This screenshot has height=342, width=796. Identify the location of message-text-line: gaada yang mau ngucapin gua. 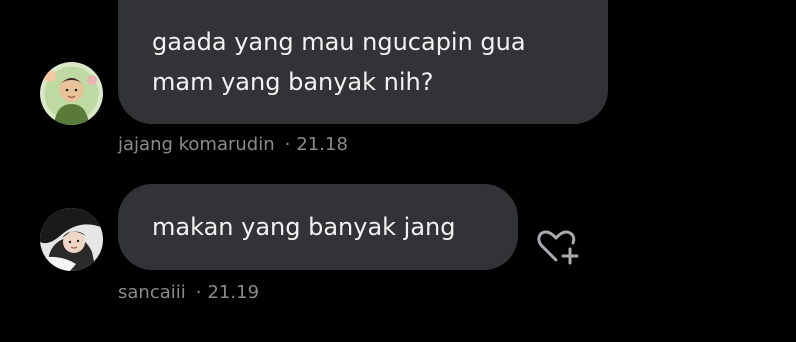
(339, 42).